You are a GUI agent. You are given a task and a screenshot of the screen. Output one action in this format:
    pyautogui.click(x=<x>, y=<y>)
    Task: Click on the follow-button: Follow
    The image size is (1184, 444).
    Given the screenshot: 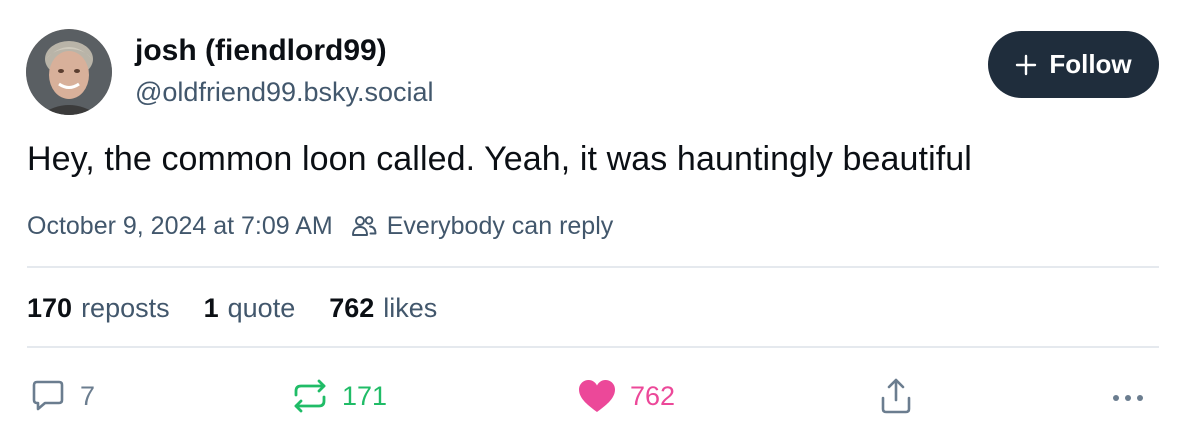 What is the action you would take?
    pyautogui.click(x=1073, y=64)
    